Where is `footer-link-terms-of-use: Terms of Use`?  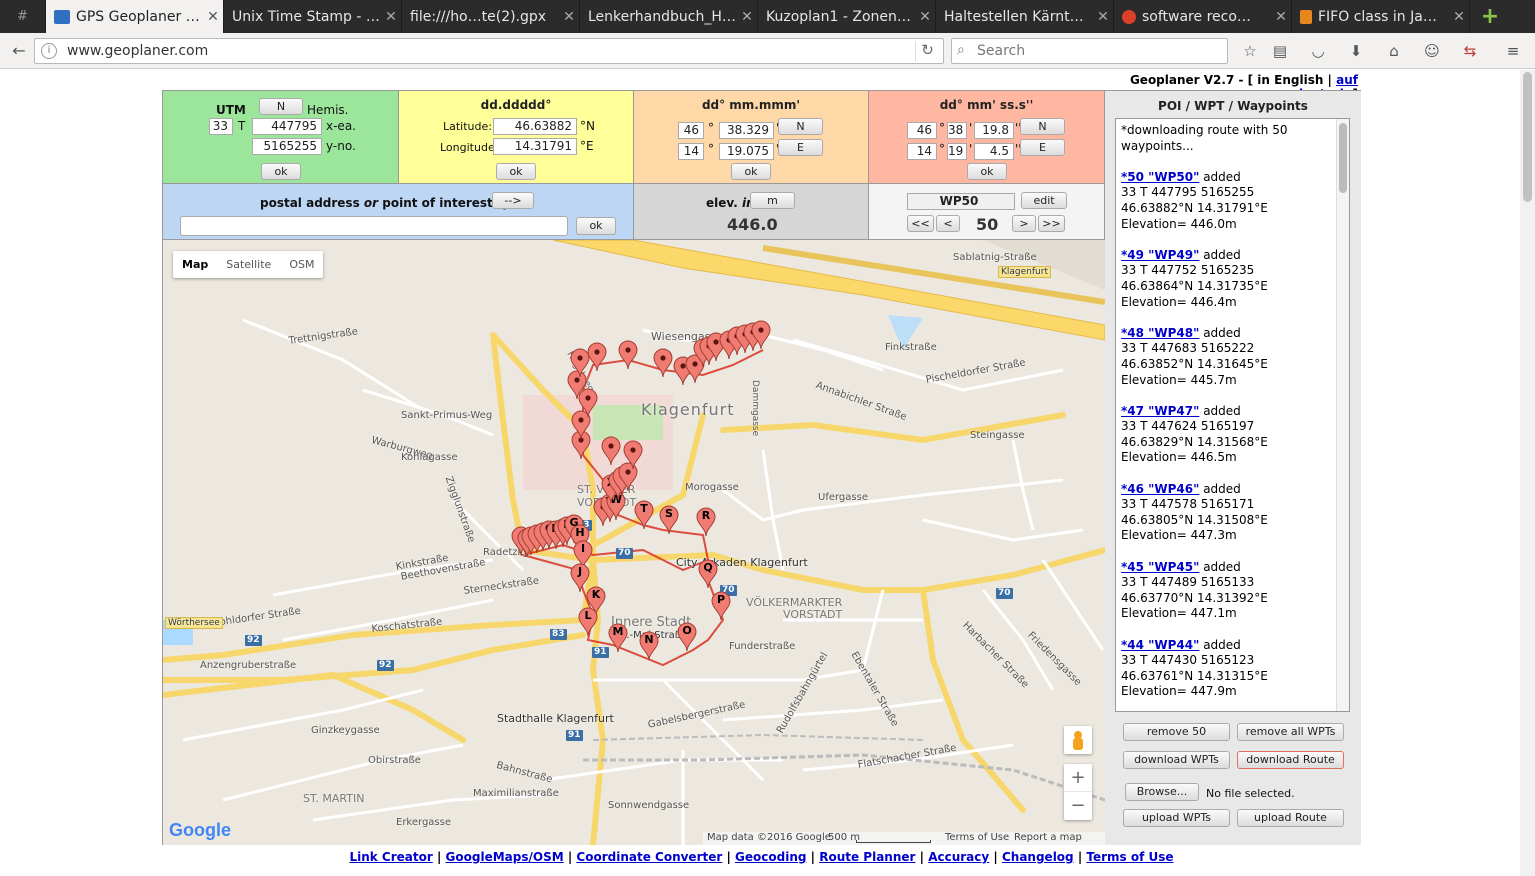
footer-link-terms-of-use: Terms of Use is located at coordinates (1129, 857).